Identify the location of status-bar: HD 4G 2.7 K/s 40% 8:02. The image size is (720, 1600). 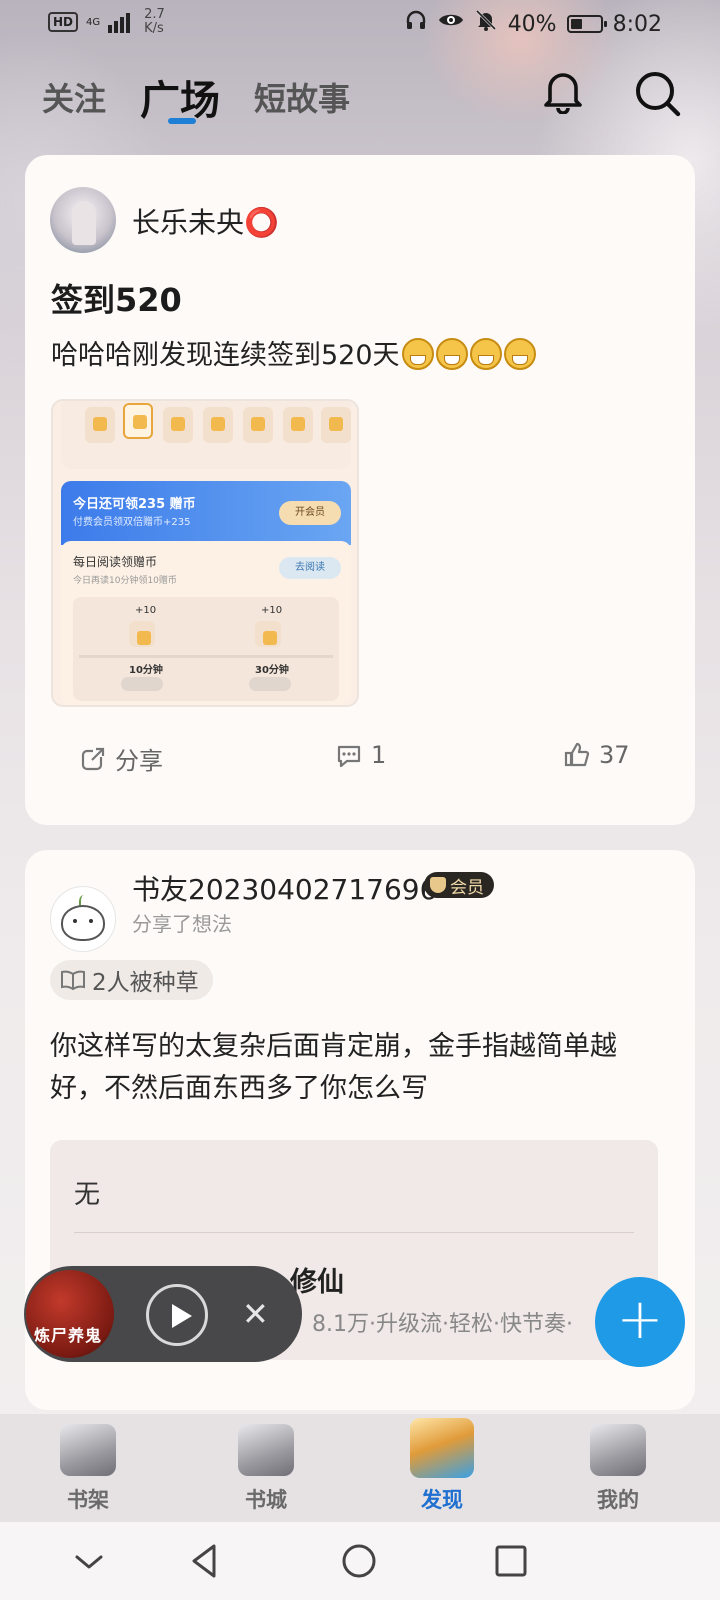
(360, 23).